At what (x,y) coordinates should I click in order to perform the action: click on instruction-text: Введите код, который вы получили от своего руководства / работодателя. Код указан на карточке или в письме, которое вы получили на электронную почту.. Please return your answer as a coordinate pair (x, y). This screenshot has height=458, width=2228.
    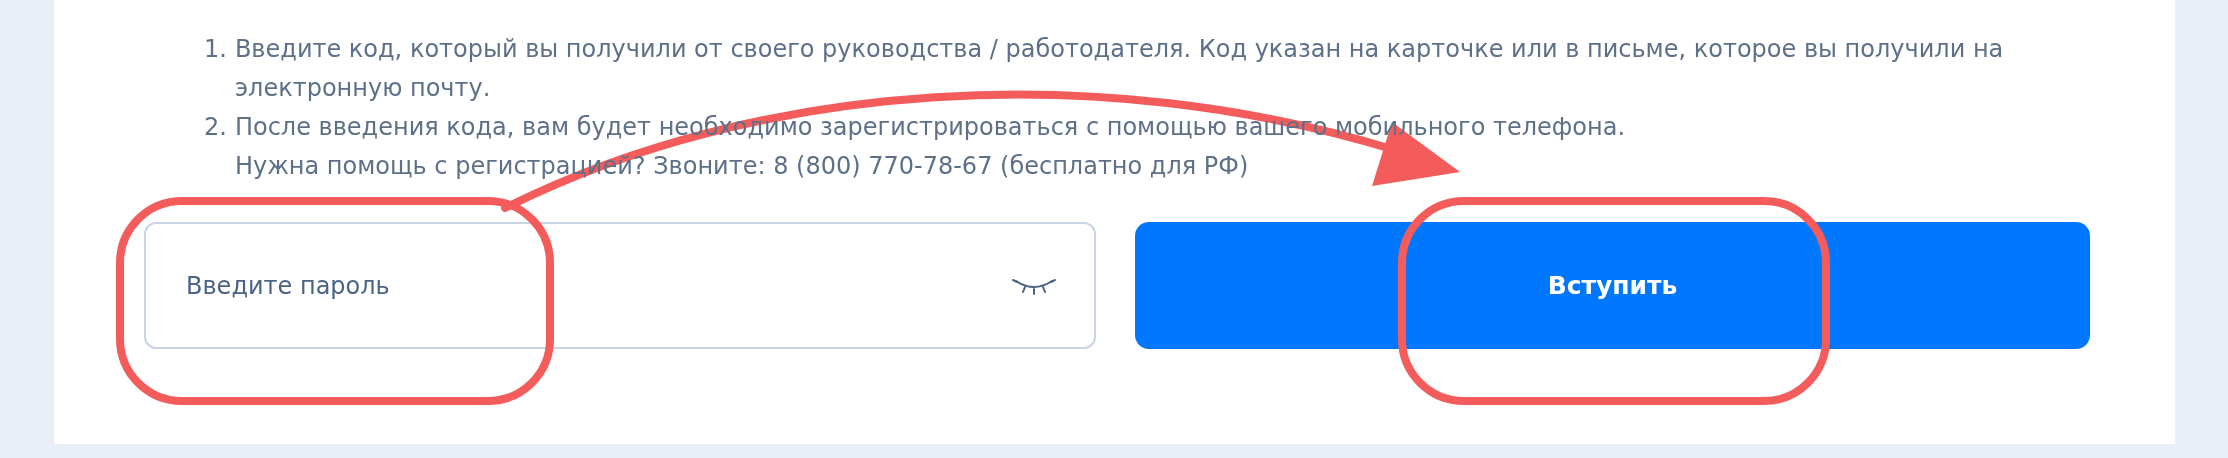
    Looking at the image, I should click on (1119, 69).